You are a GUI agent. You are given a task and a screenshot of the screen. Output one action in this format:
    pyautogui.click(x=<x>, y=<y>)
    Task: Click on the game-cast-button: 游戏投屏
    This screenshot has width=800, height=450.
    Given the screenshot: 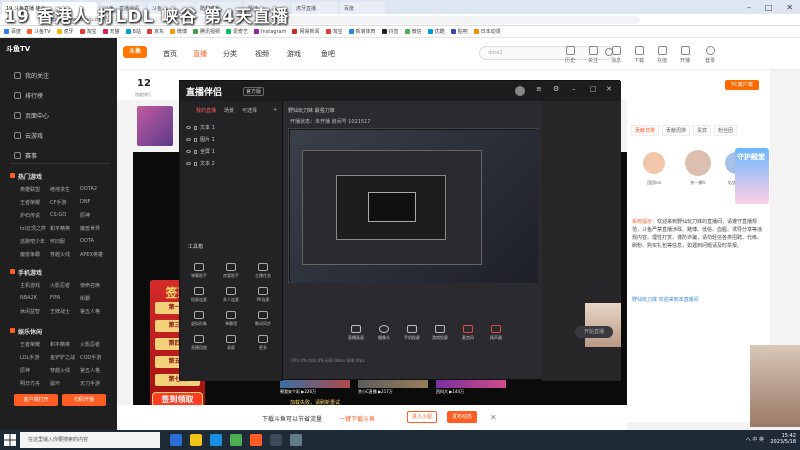 What is the action you would take?
    pyautogui.click(x=440, y=333)
    